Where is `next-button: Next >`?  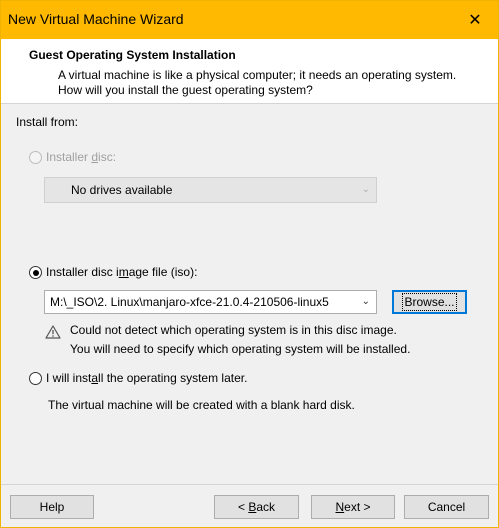
next-button: Next > is located at coordinates (353, 507).